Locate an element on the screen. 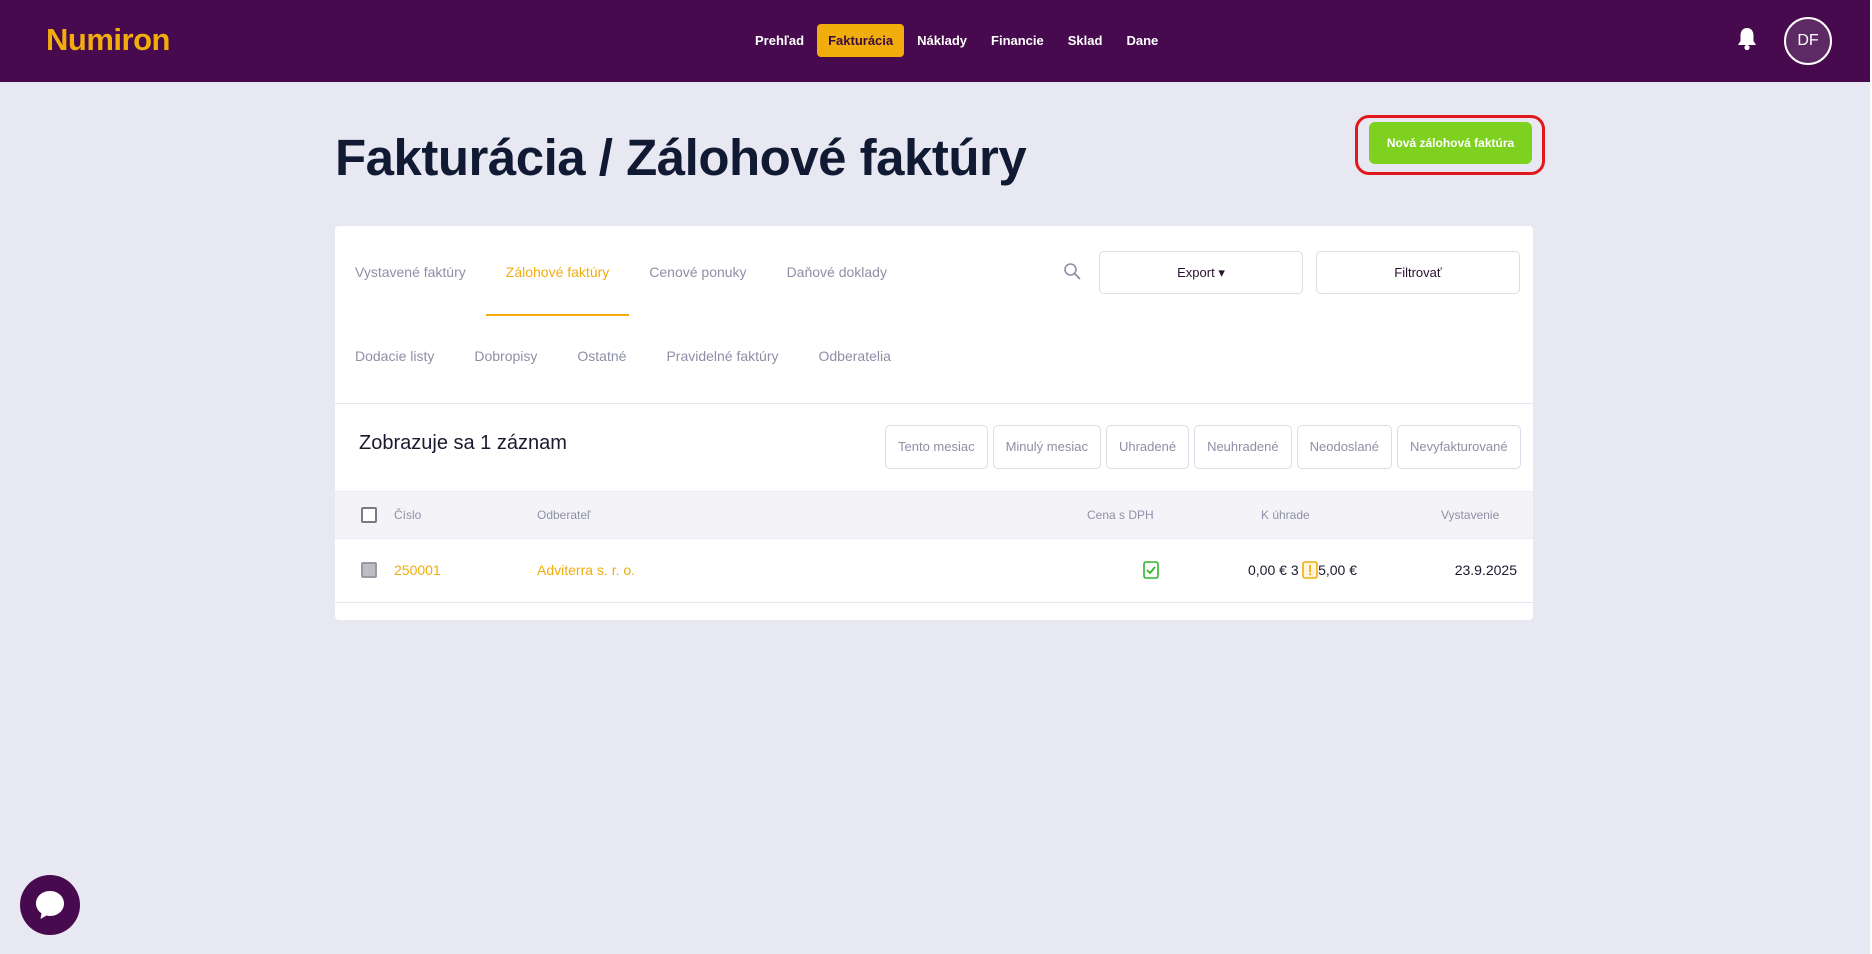  page-title: Fakturácia / Zálohové faktúry is located at coordinates (681, 157).